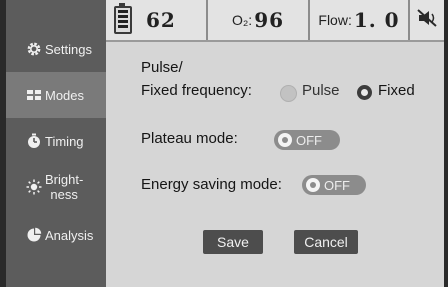 The image size is (448, 287). I want to click on radio-pulse-label: Pulse, so click(321, 90).